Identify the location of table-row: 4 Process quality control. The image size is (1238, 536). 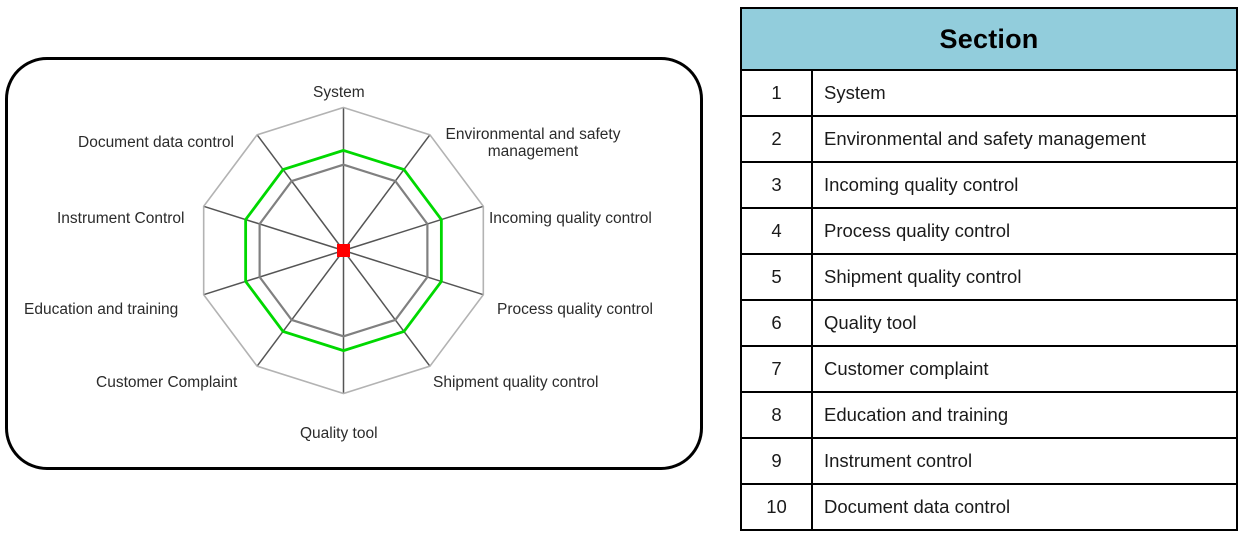
(989, 231).